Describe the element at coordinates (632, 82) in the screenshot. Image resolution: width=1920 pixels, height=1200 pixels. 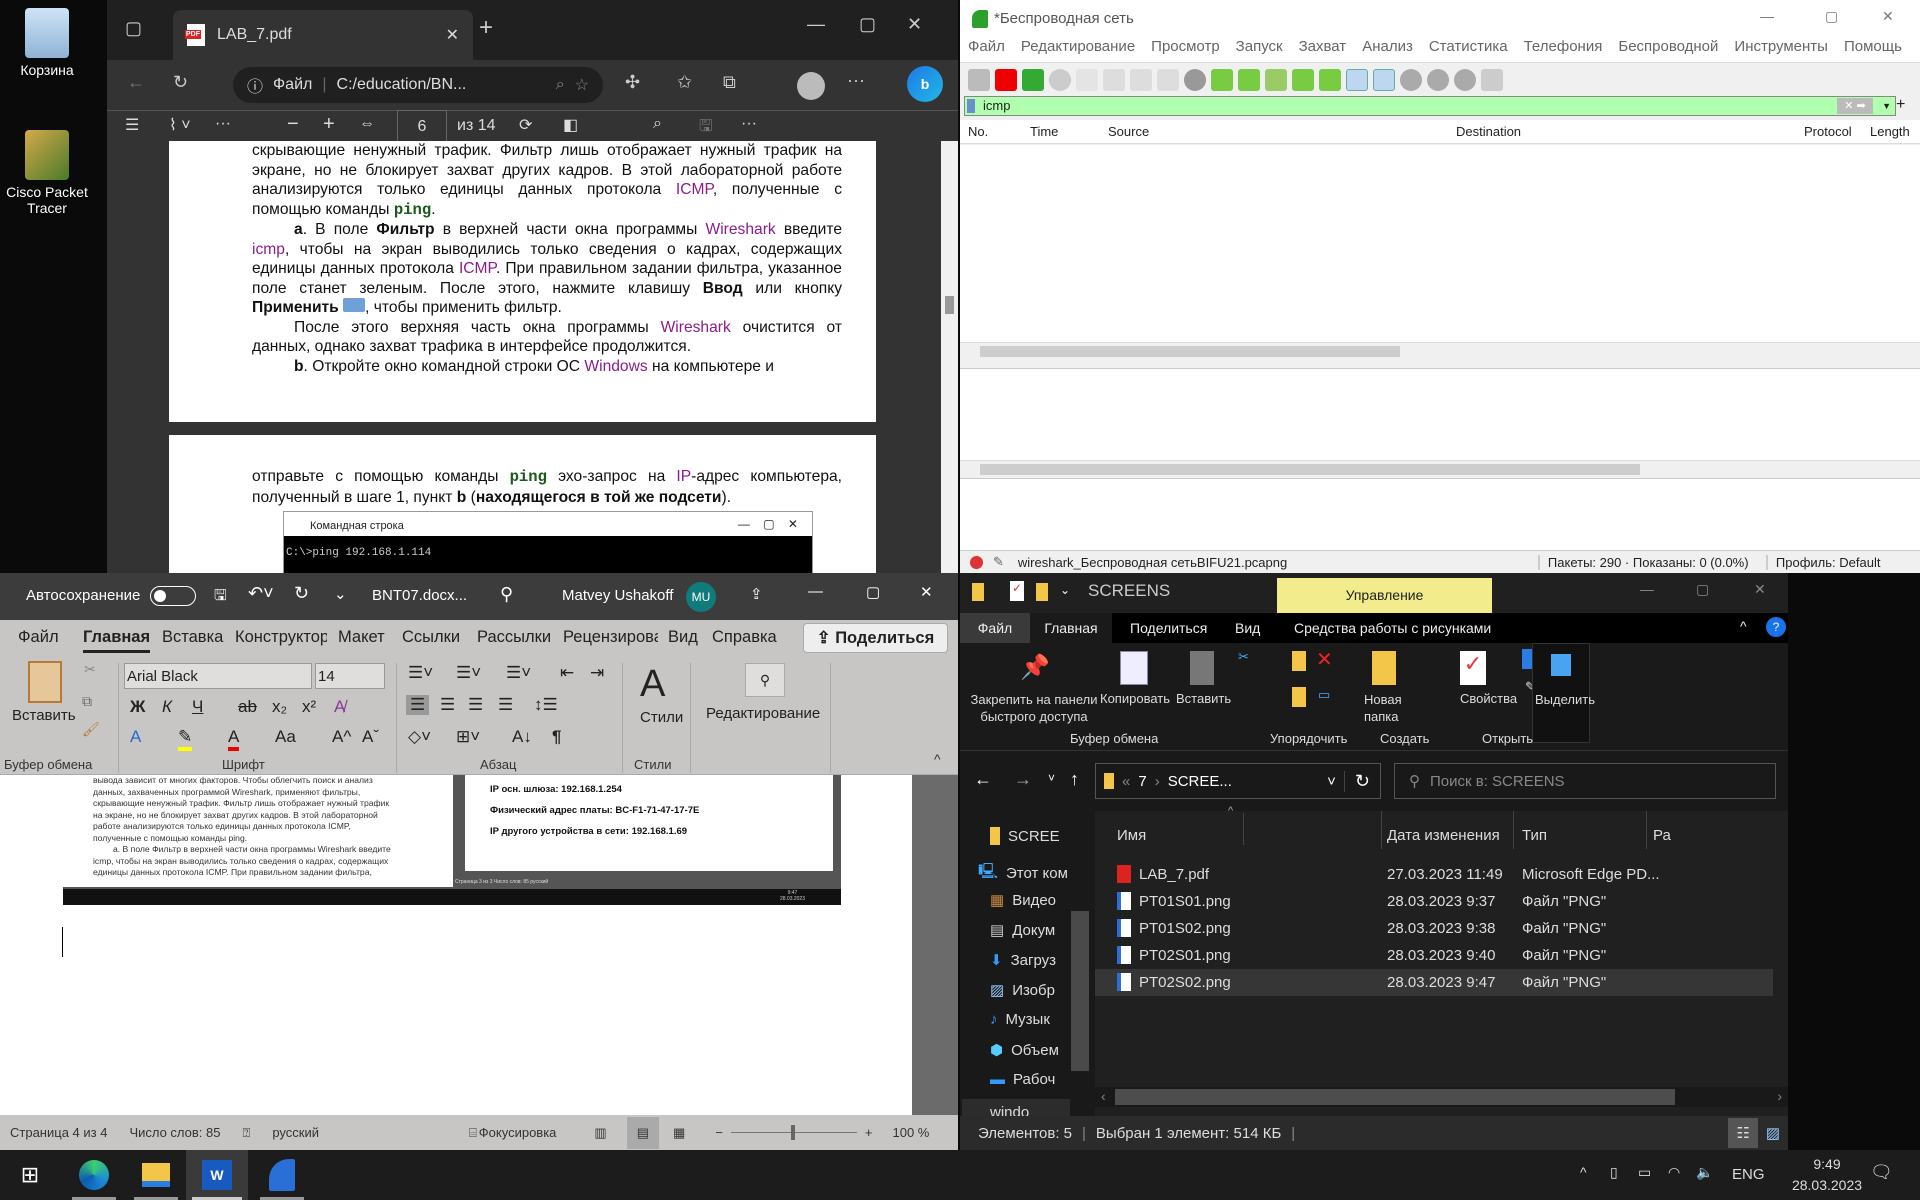
I see `extensions-icon: ✣` at that location.